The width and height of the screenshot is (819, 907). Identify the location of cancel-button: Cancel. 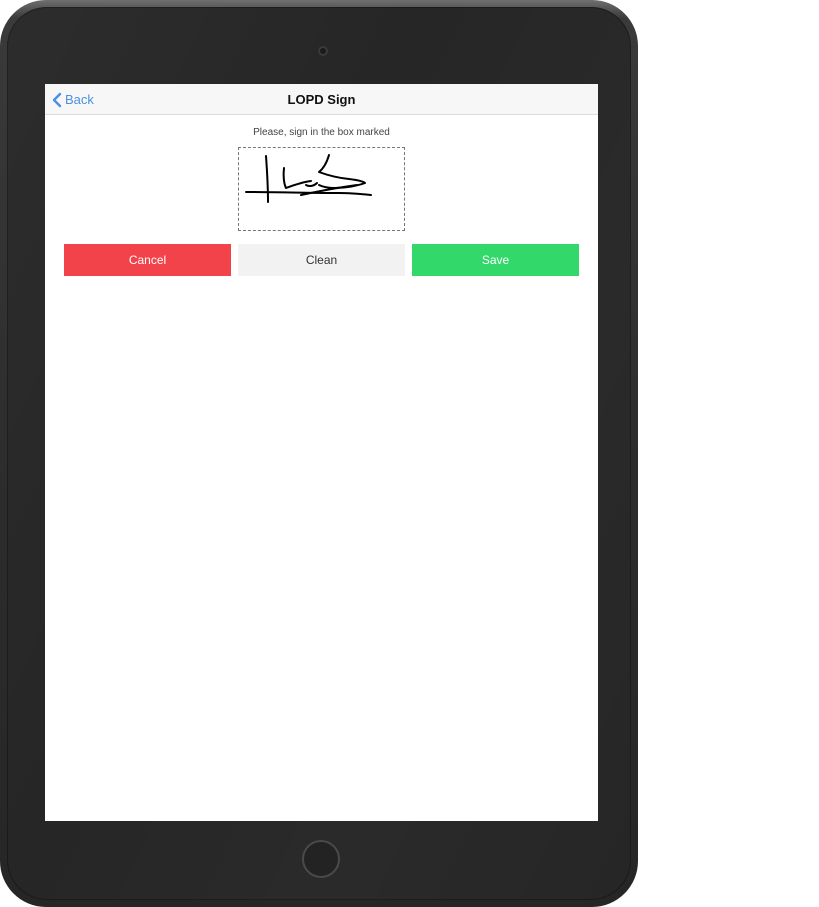
(147, 260).